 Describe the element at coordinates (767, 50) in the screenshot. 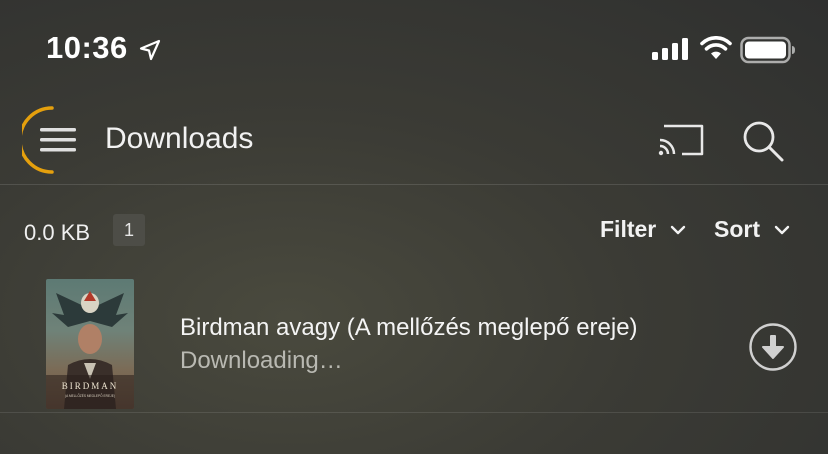

I see `battery-icon` at that location.